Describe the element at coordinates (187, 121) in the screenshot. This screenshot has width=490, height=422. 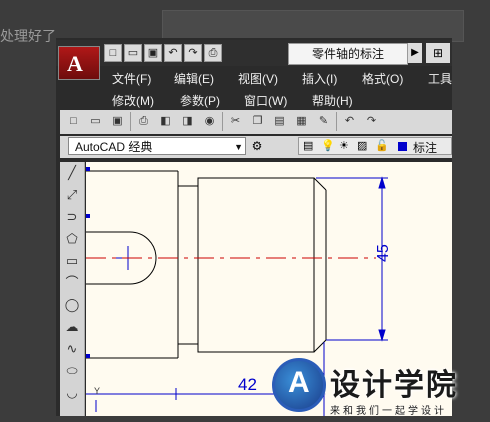
I see `publish-icon: ◨` at that location.